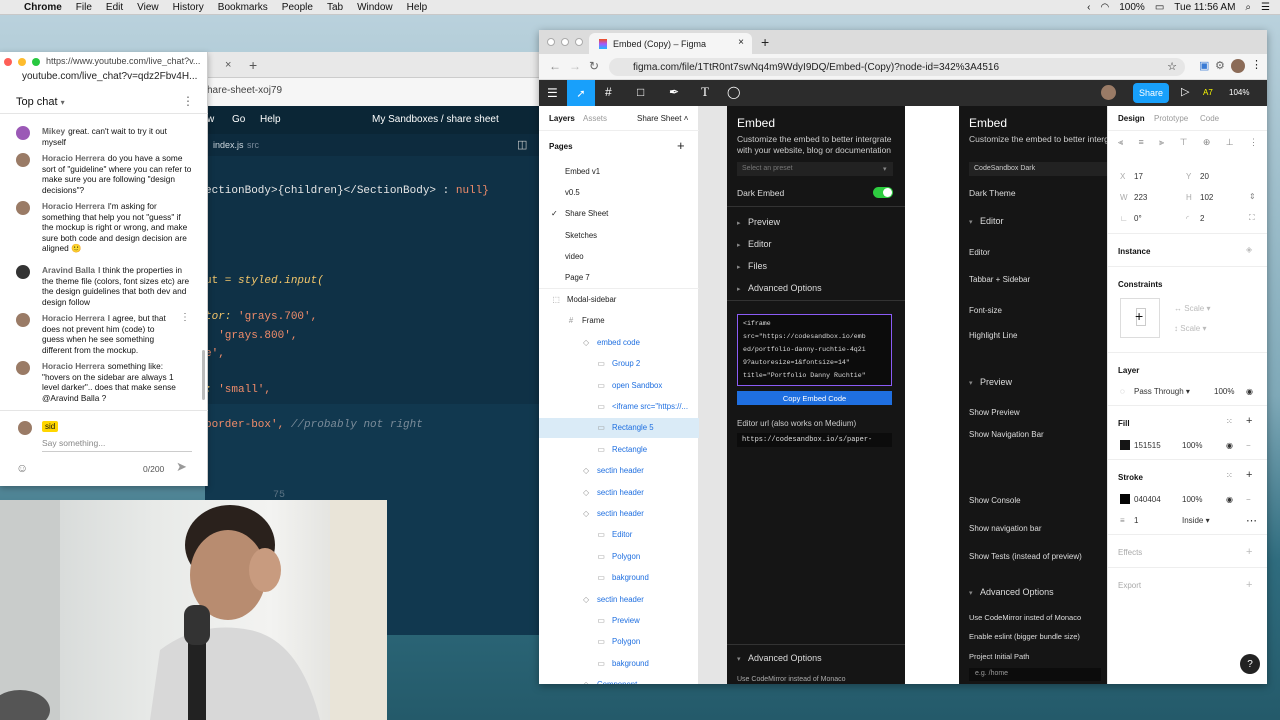 The image size is (1280, 720). What do you see at coordinates (522, 144) in the screenshot?
I see `split-view-icon: ◫` at bounding box center [522, 144].